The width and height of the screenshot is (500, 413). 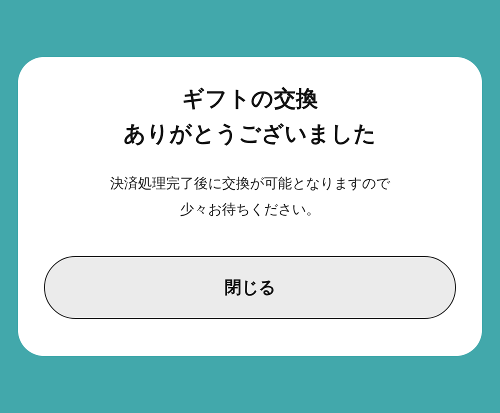 I want to click on close-button: 閉じる, so click(x=250, y=287).